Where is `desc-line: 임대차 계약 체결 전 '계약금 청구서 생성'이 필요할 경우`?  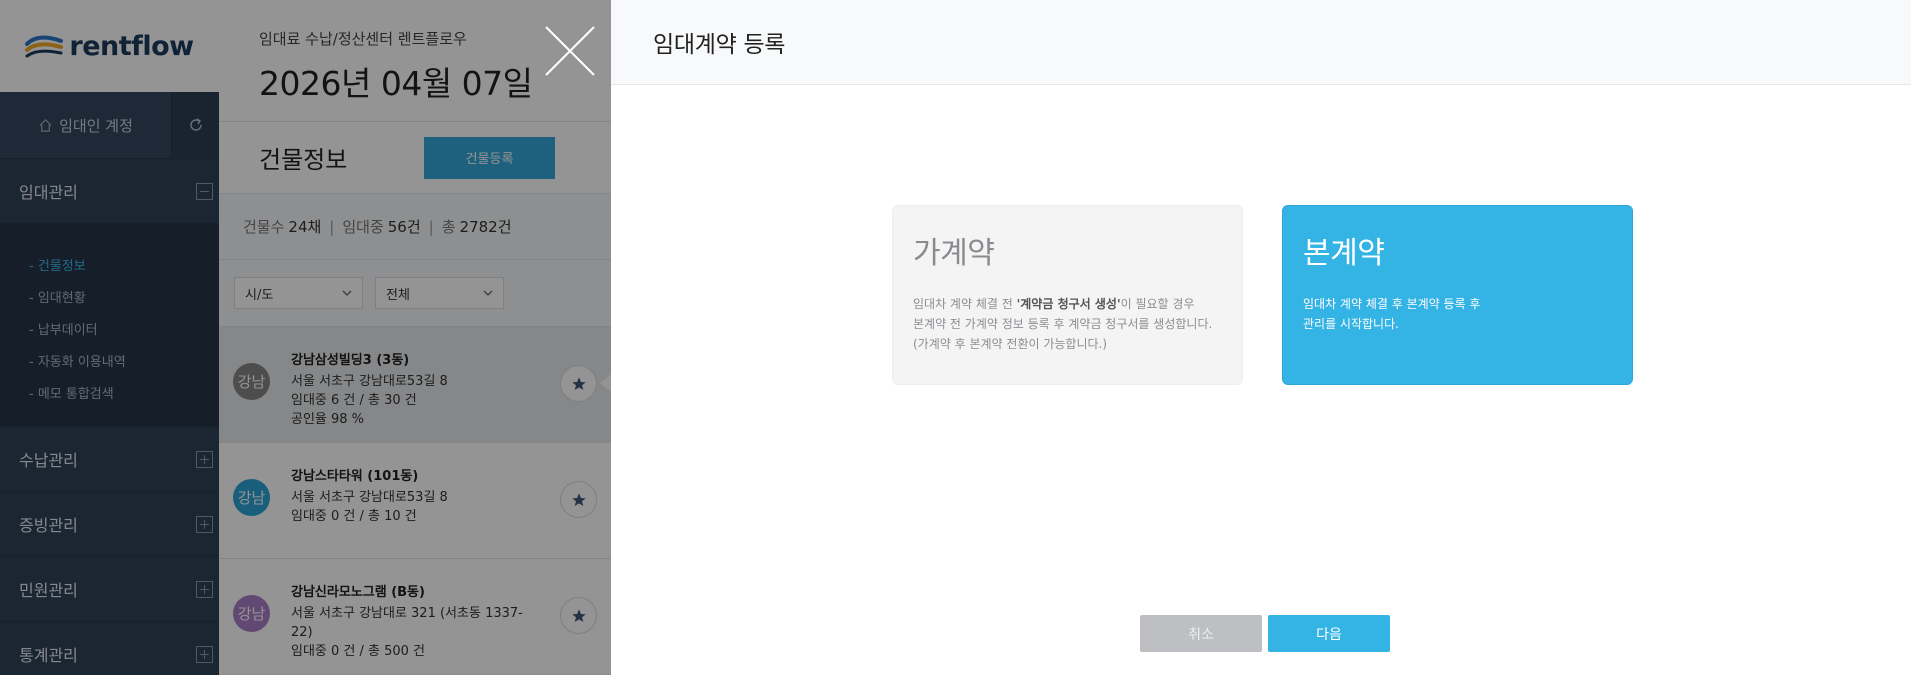 desc-line: 임대차 계약 체결 전 '계약금 청구서 생성'이 필요할 경우 is located at coordinates (1067, 304).